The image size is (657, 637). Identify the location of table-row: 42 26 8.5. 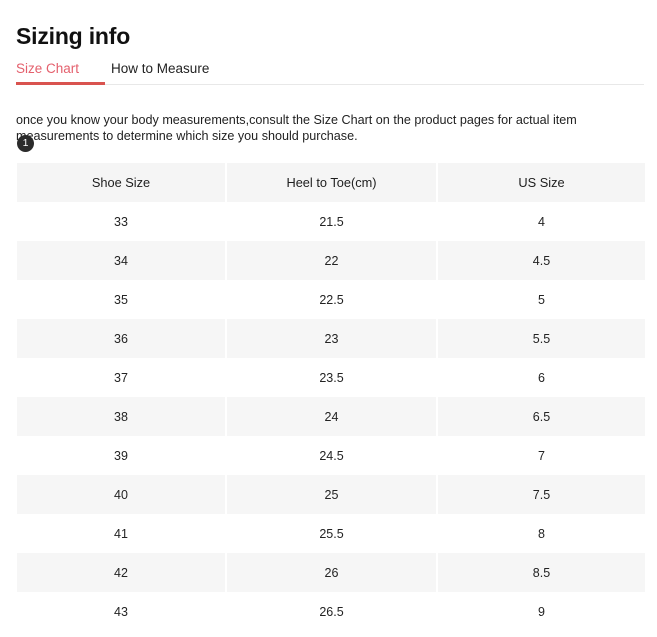
(331, 572).